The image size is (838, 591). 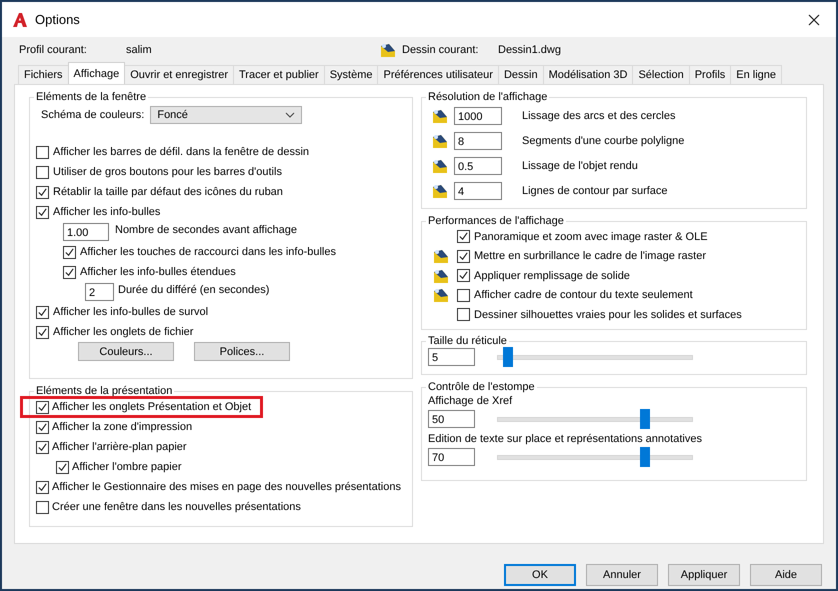 I want to click on slider-label: Edition de texte sur place et représentations annotatives, so click(x=565, y=439).